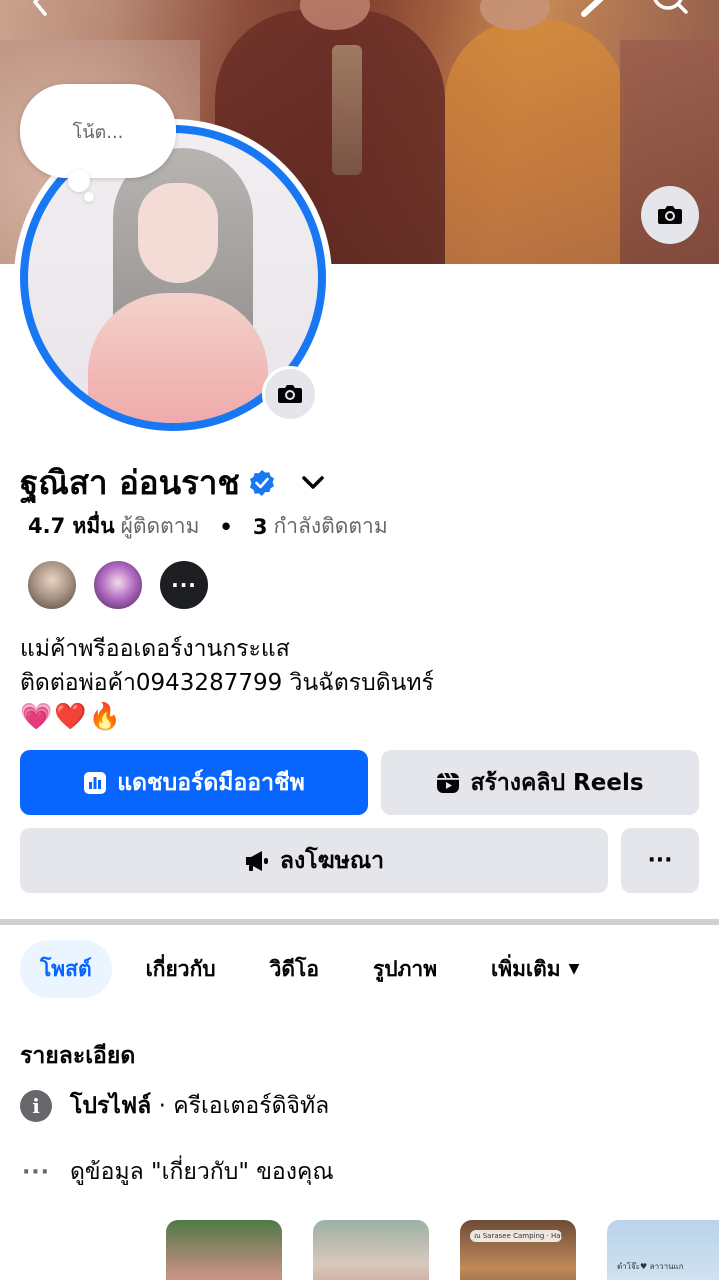 The image size is (719, 1280). Describe the element at coordinates (330, 526) in the screenshot. I see `following-label: กำลังติดตาม` at that location.